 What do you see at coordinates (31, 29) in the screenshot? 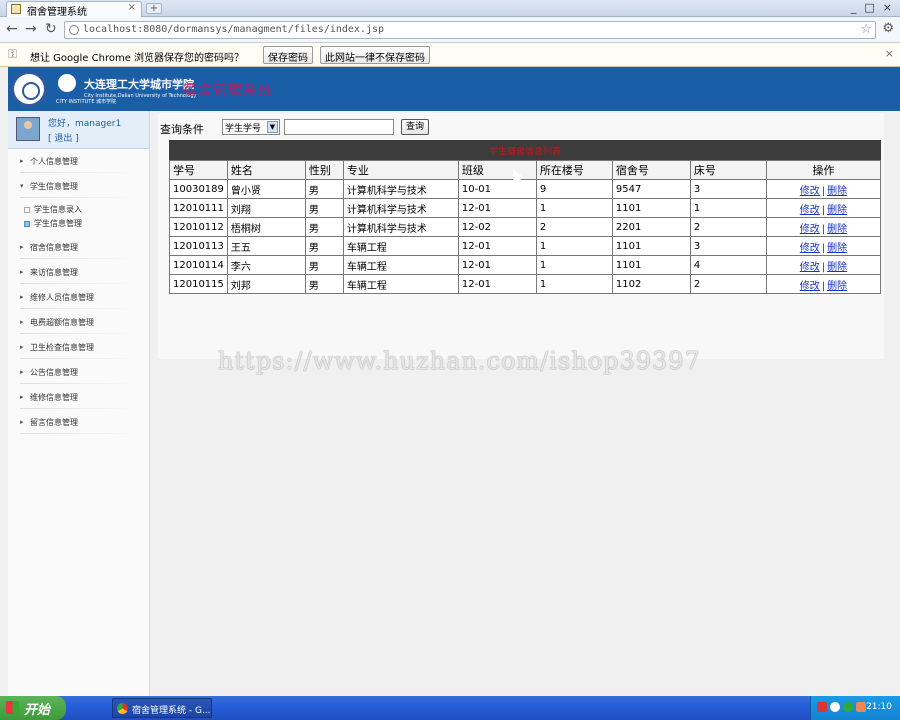
I see `forward-arrow-icon: →` at bounding box center [31, 29].